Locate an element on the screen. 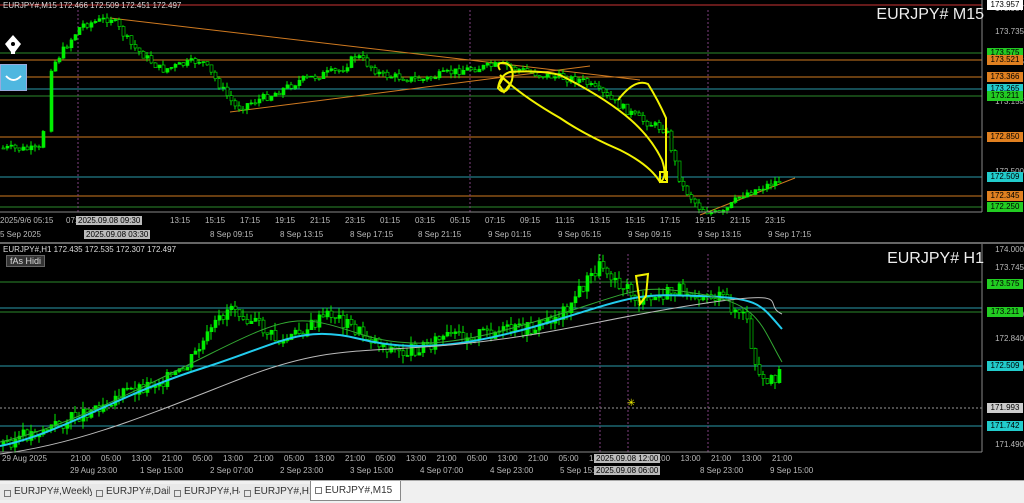 The height and width of the screenshot is (503, 1024). signal-icon: ✳ is located at coordinates (631, 403).